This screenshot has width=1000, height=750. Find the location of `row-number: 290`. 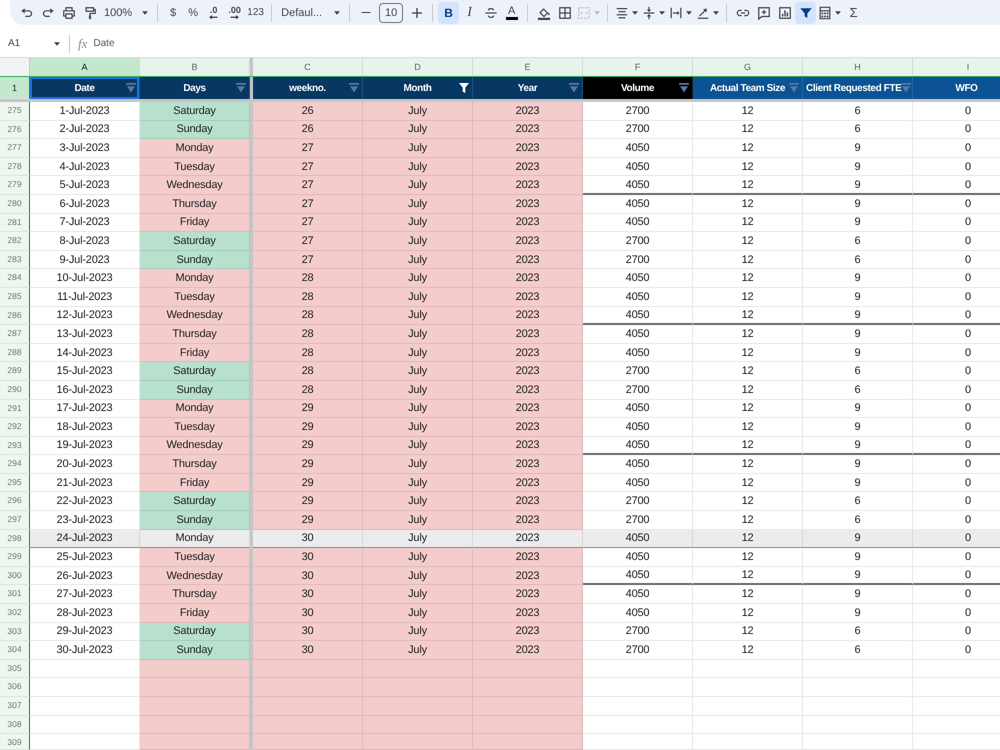

row-number: 290 is located at coordinates (15, 390).